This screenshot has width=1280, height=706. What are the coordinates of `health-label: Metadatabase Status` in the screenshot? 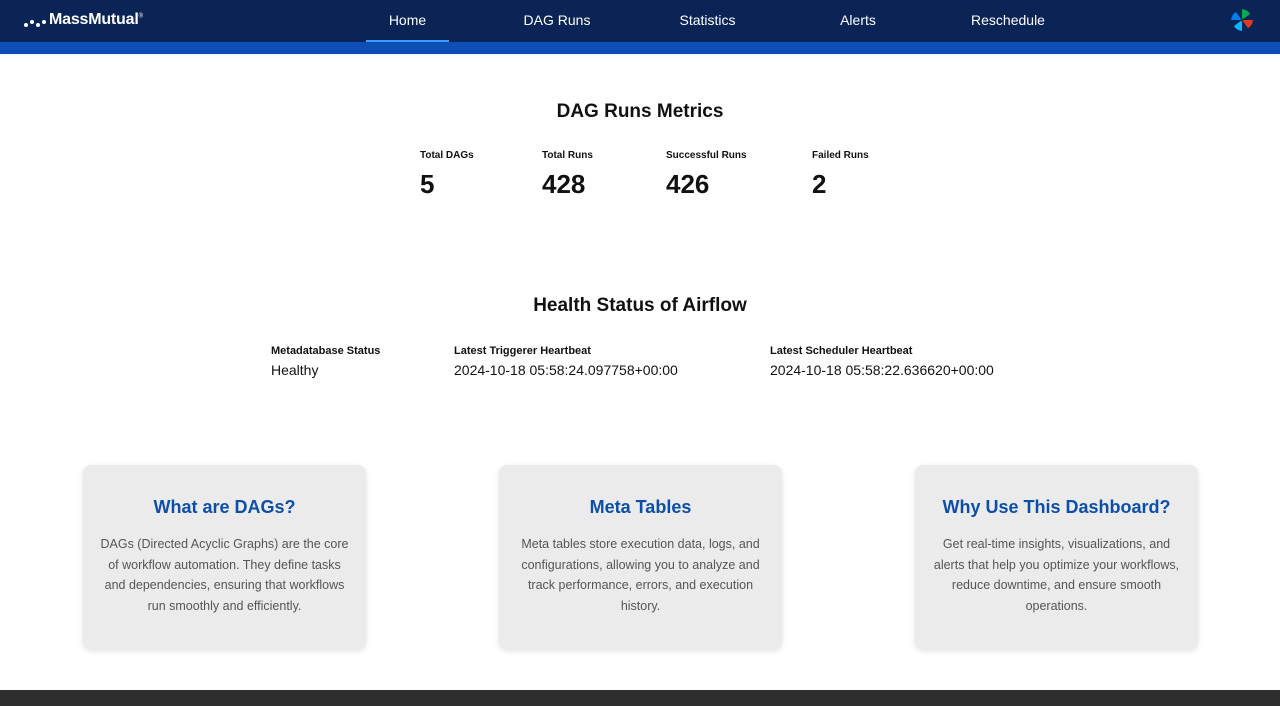 It's located at (326, 351).